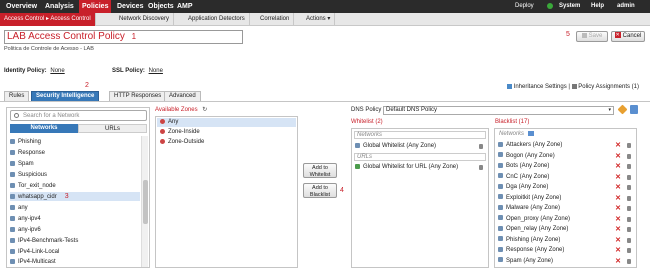  Describe the element at coordinates (530, 260) in the screenshot. I see `blacklist-item-label: Spam (Any Zone)` at that location.